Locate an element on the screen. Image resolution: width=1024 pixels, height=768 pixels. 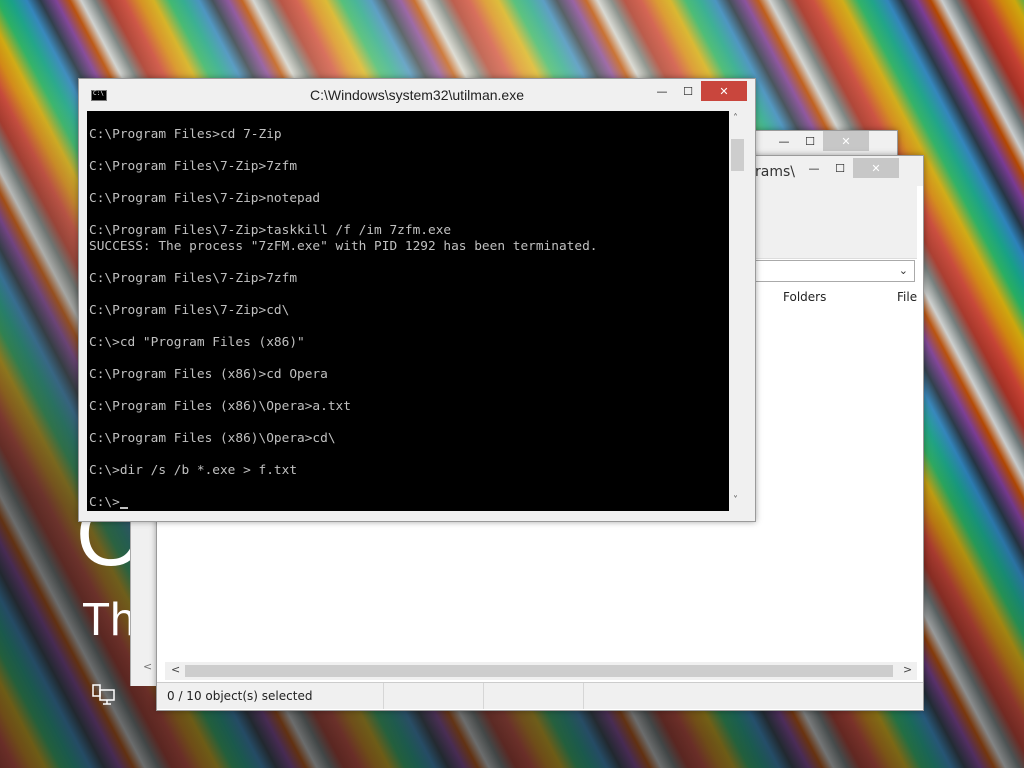
status-bar: 0 / 10 object(s) selected is located at coordinates (540, 695).